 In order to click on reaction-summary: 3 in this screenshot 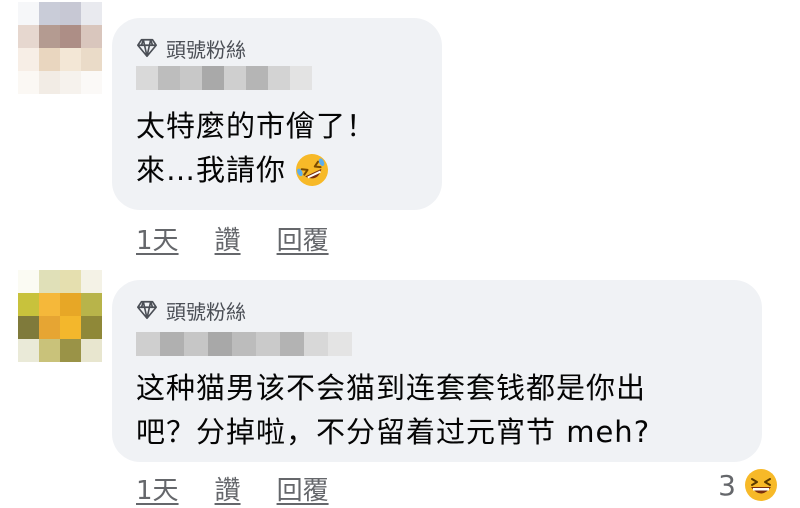, I will do `click(748, 485)`.